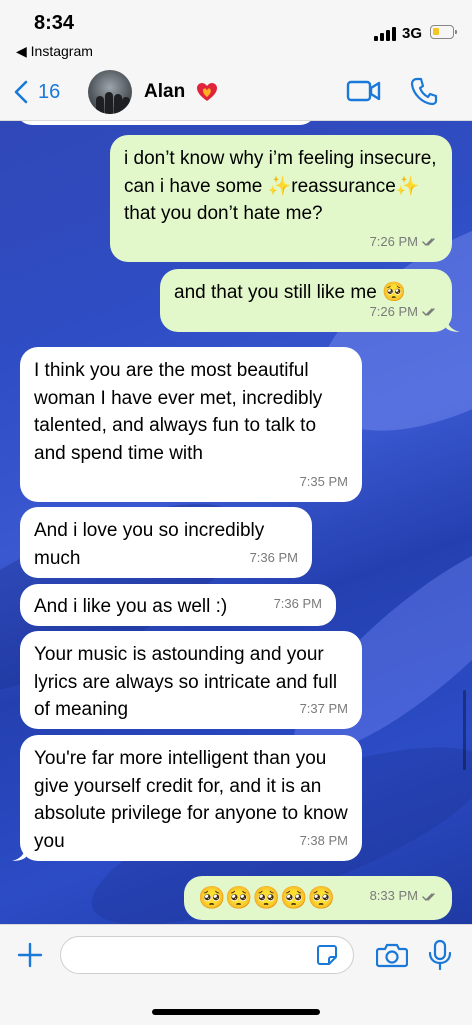 This screenshot has height=1025, width=472. Describe the element at coordinates (424, 91) in the screenshot. I see `voice-call-icon` at that location.